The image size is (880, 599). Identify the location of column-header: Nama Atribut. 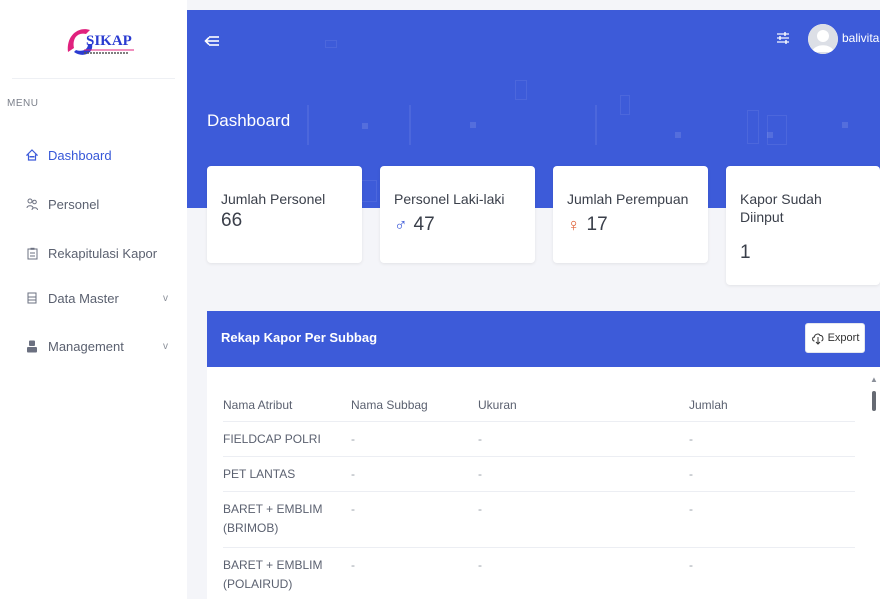
(283, 405).